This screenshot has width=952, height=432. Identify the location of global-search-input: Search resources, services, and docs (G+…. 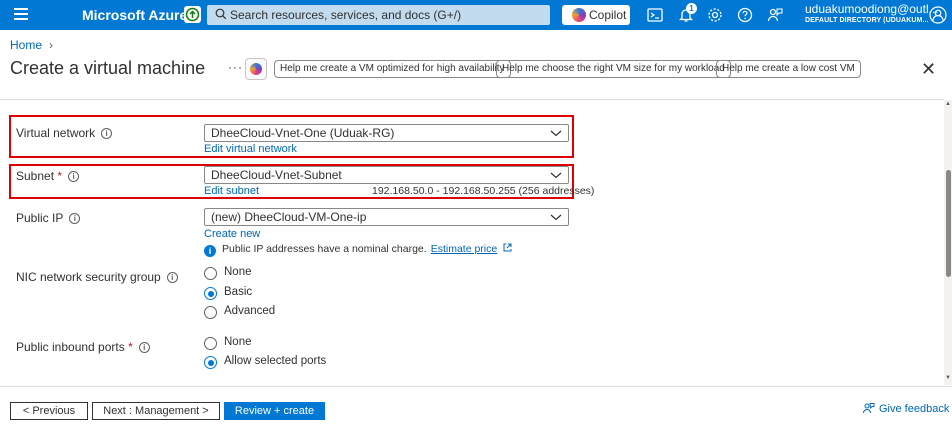
(378, 15).